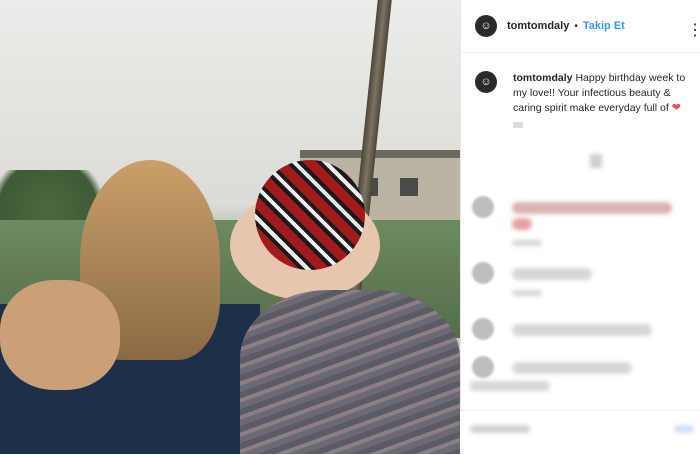 The image size is (700, 455). What do you see at coordinates (486, 26) in the screenshot?
I see `profile-avatar: ☺` at bounding box center [486, 26].